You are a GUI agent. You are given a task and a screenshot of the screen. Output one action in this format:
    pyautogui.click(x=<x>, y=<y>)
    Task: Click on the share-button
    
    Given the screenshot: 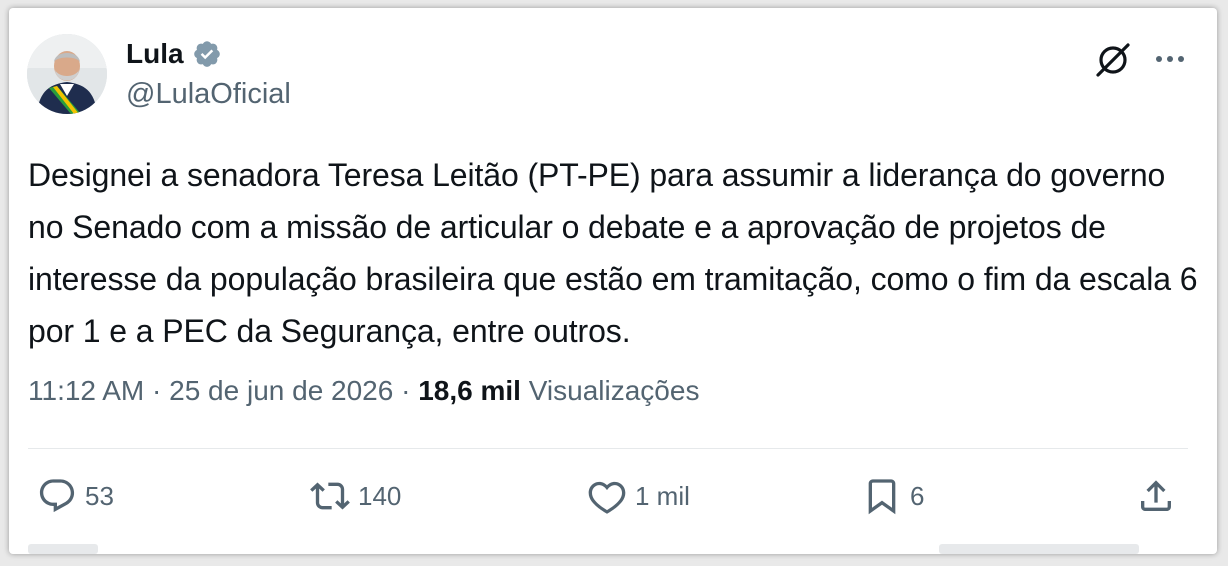 What is the action you would take?
    pyautogui.click(x=1156, y=496)
    